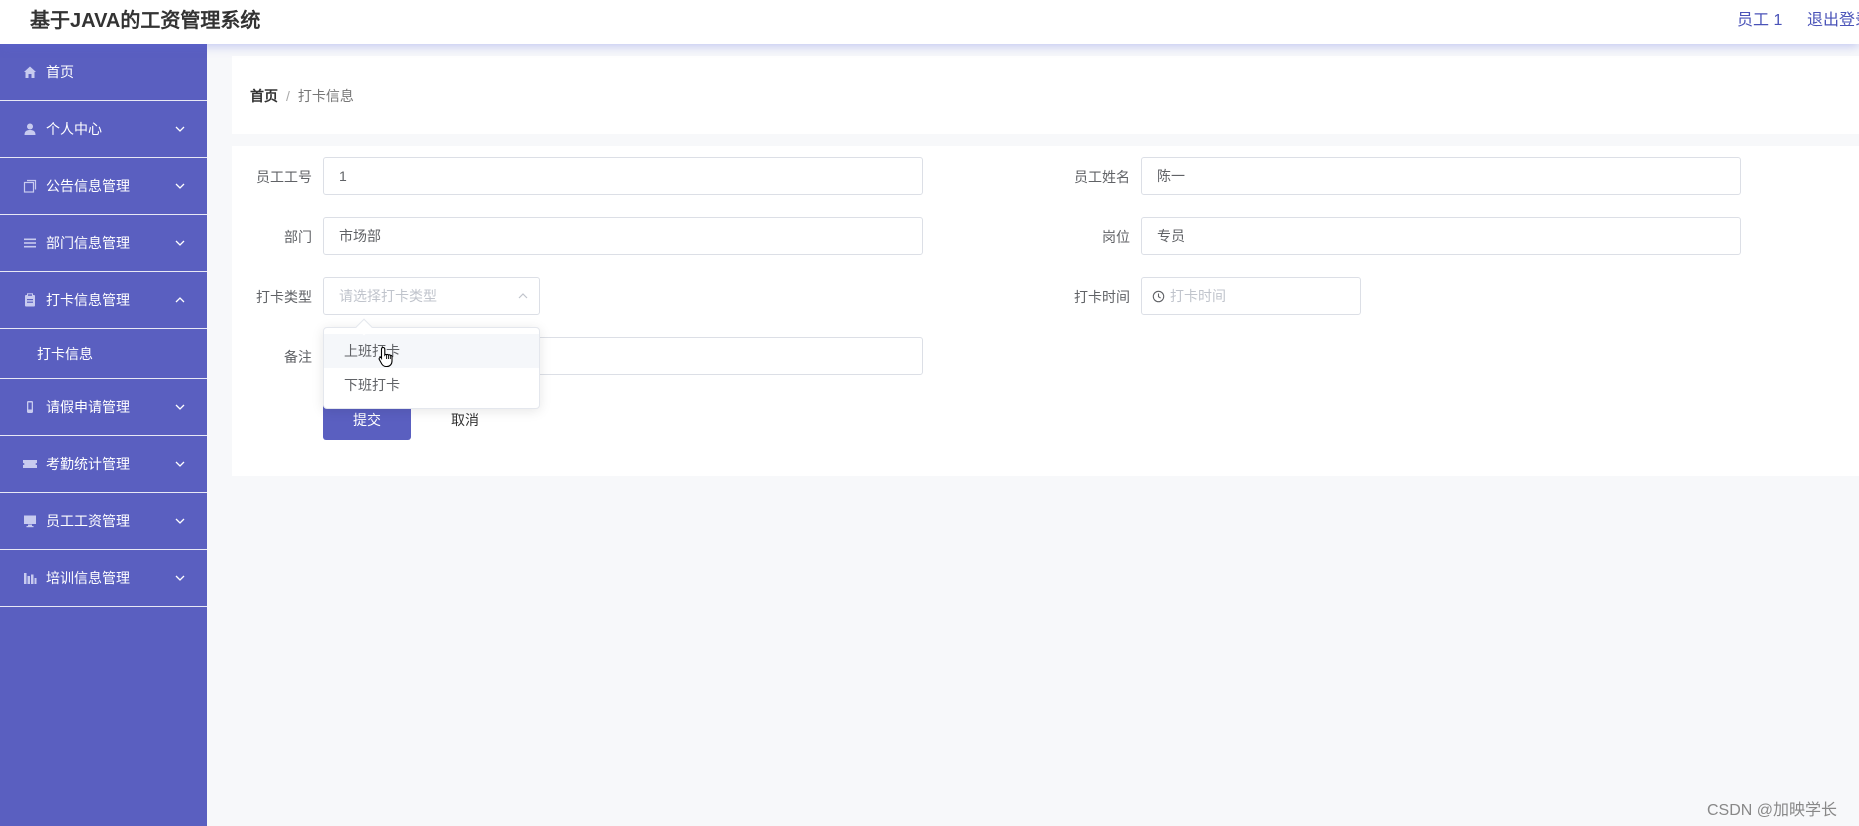  What do you see at coordinates (1198, 296) in the screenshot?
I see `punch-time-placeholder: 打卡时间` at bounding box center [1198, 296].